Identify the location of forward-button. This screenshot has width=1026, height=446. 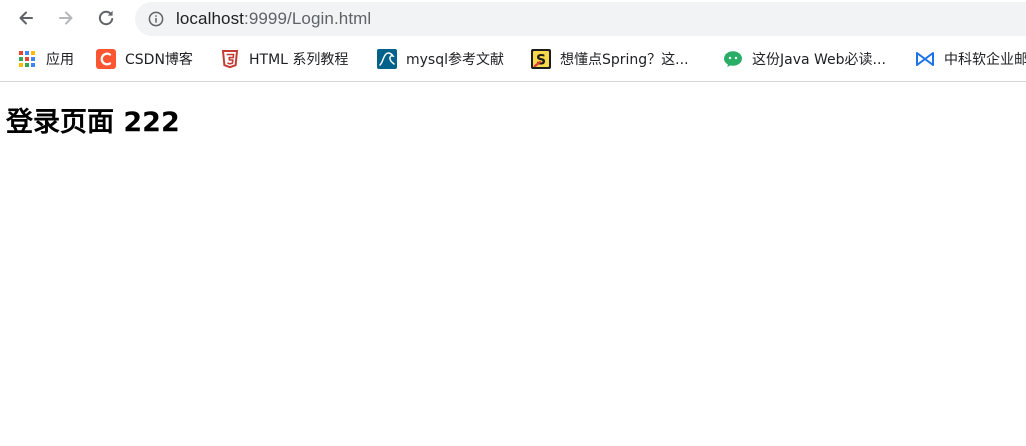
(66, 18).